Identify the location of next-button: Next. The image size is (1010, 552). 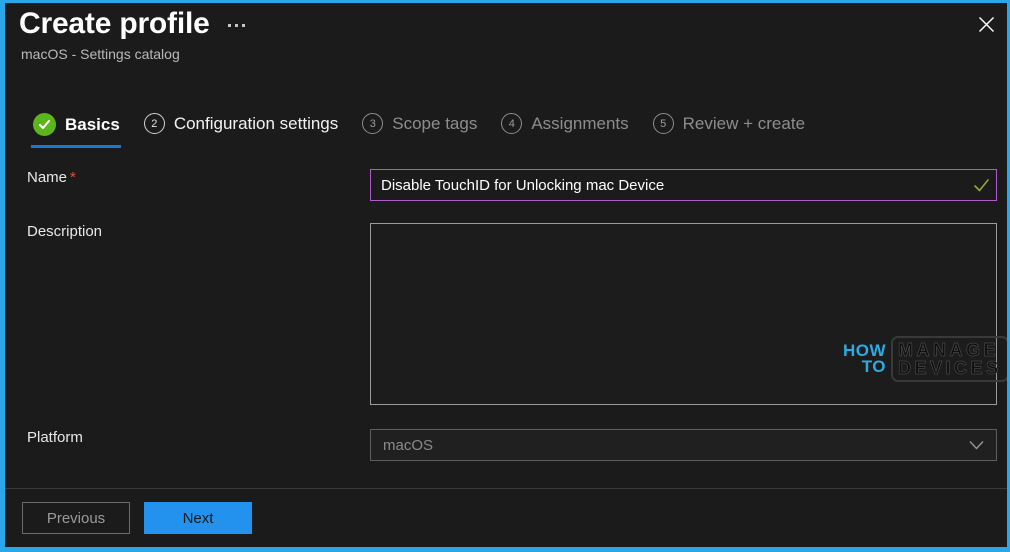
(198, 518).